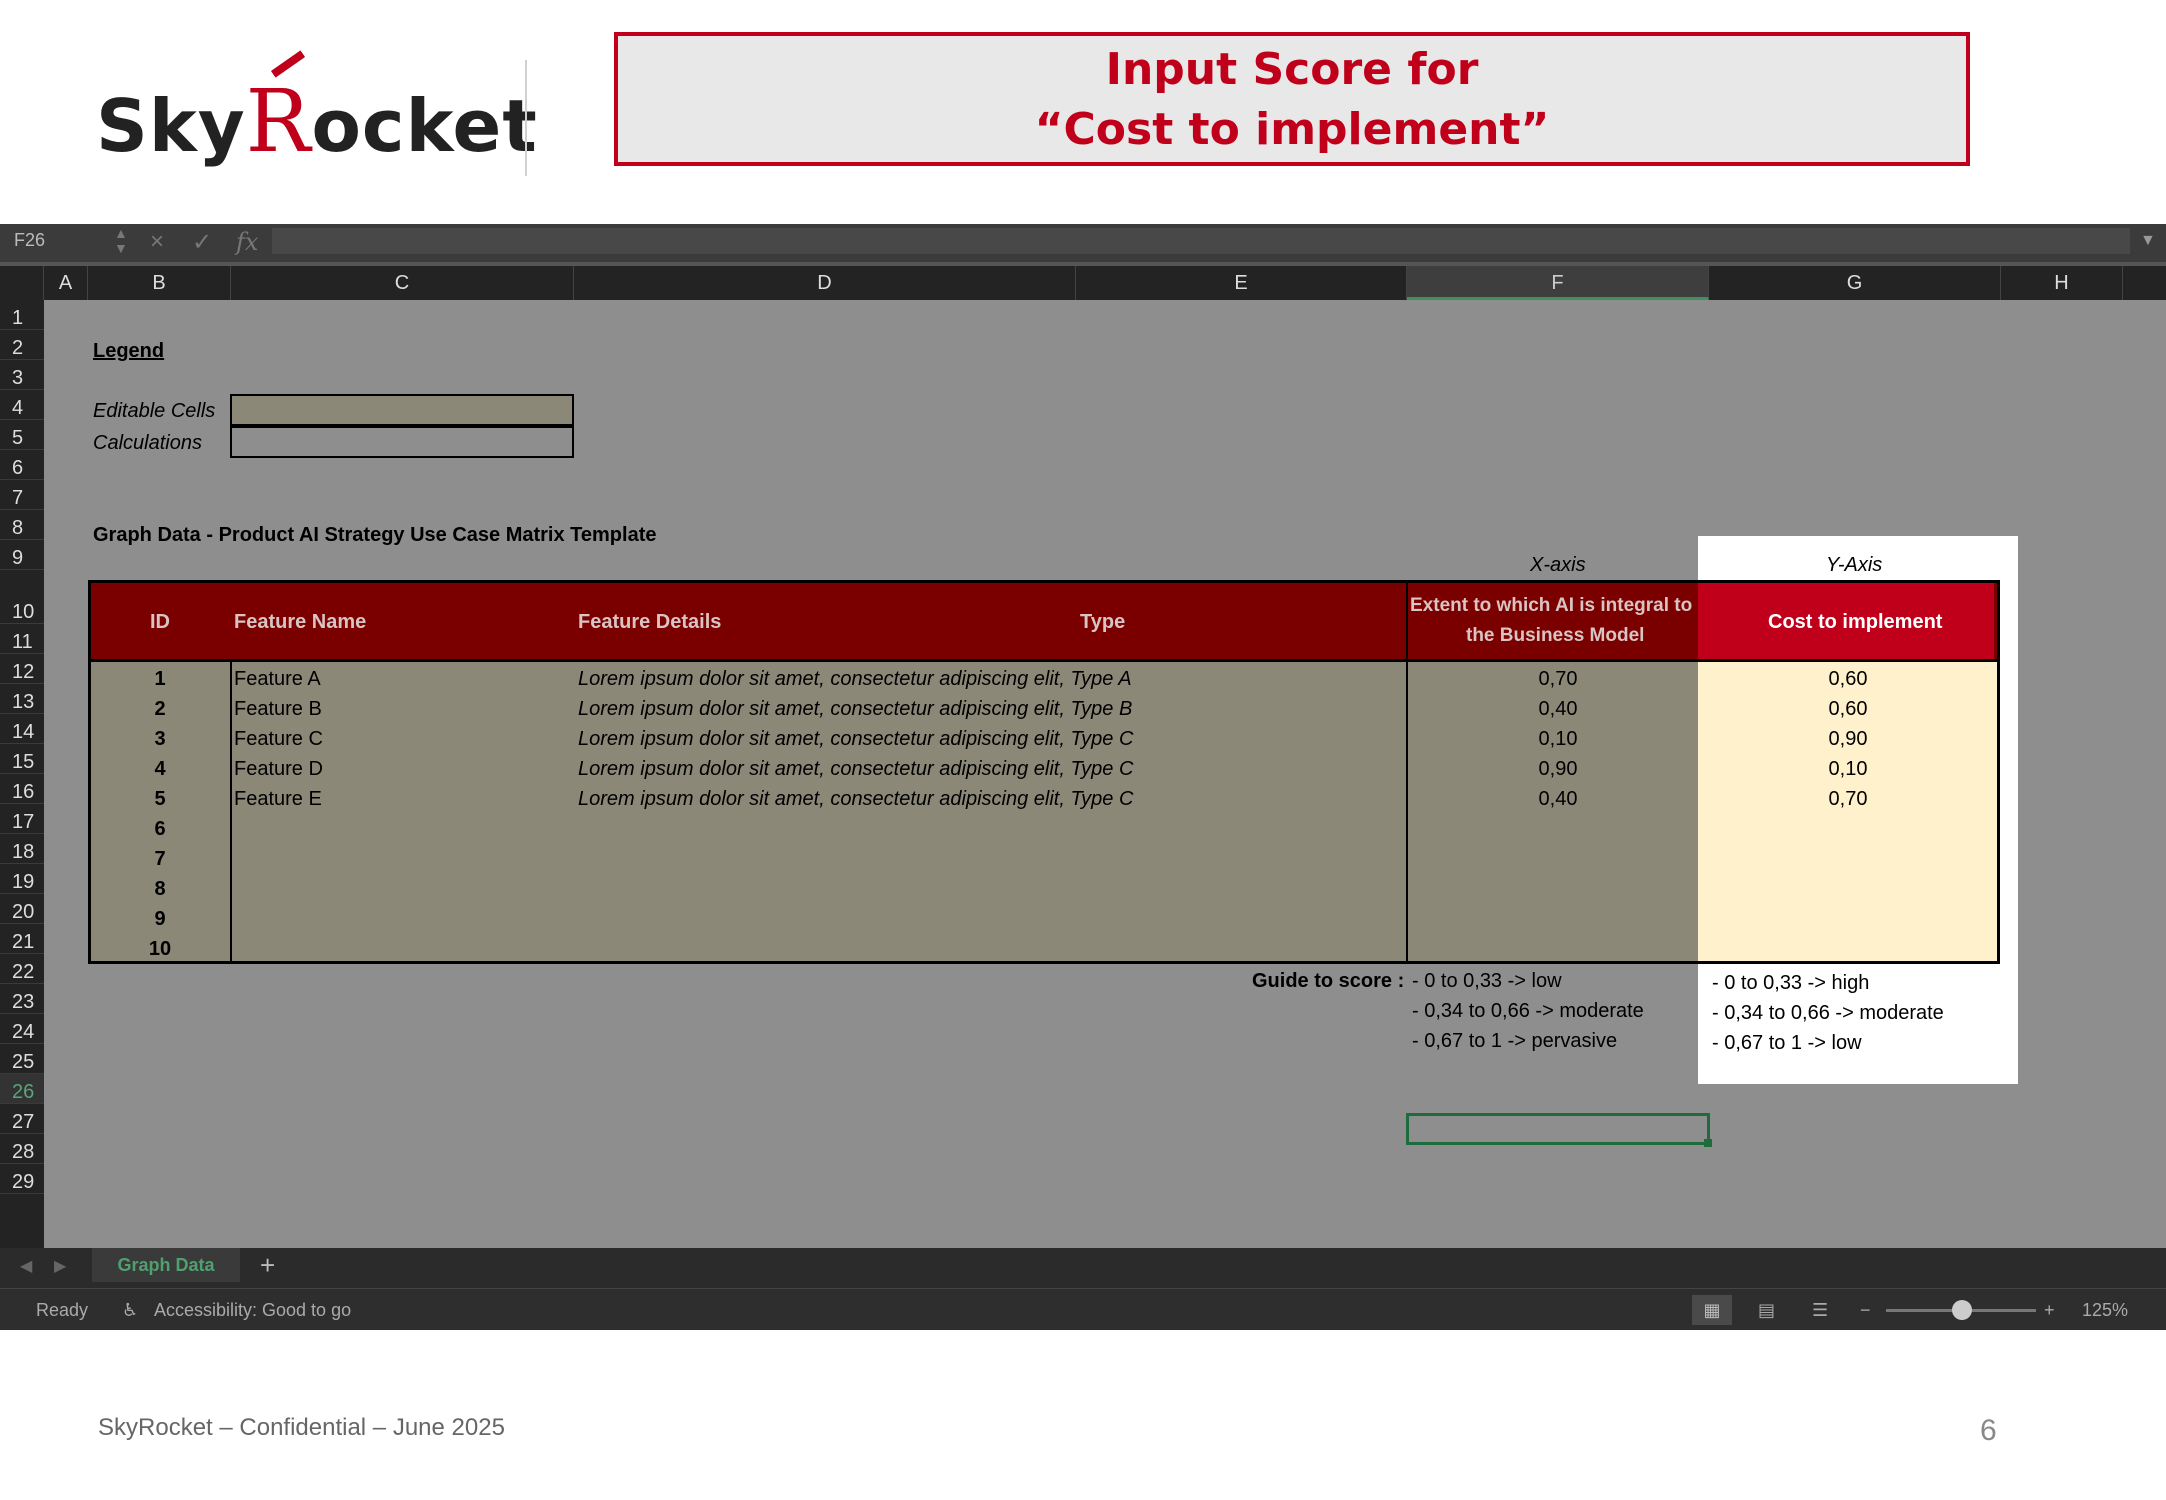 The height and width of the screenshot is (1500, 2166). I want to click on legend-calculations-swatch, so click(402, 442).